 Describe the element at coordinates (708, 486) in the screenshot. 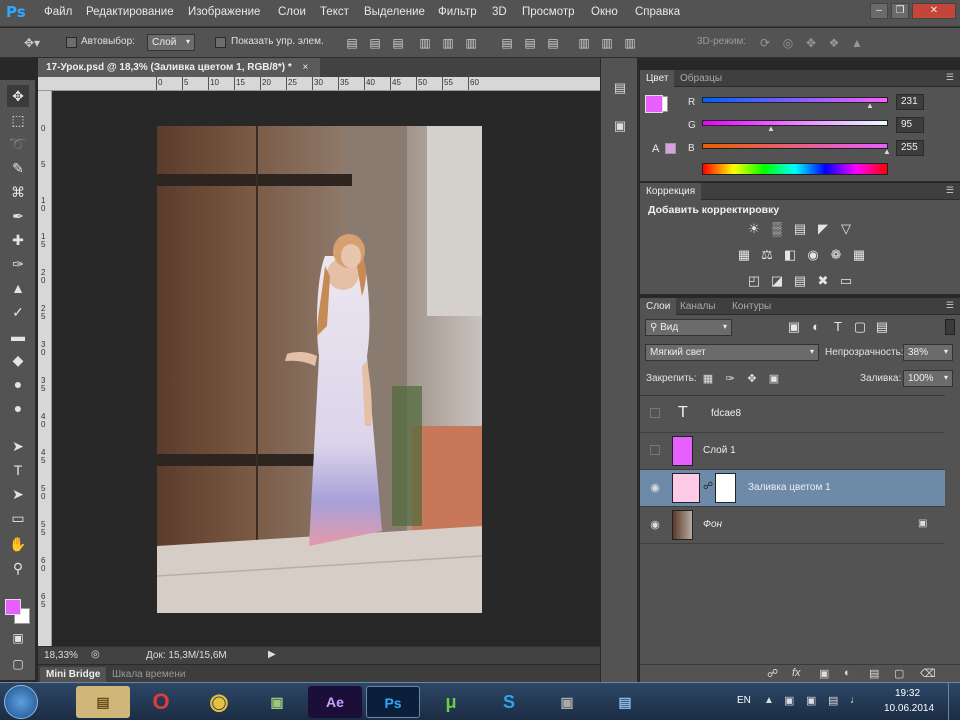

I see `chain-link-icon: ☍` at that location.